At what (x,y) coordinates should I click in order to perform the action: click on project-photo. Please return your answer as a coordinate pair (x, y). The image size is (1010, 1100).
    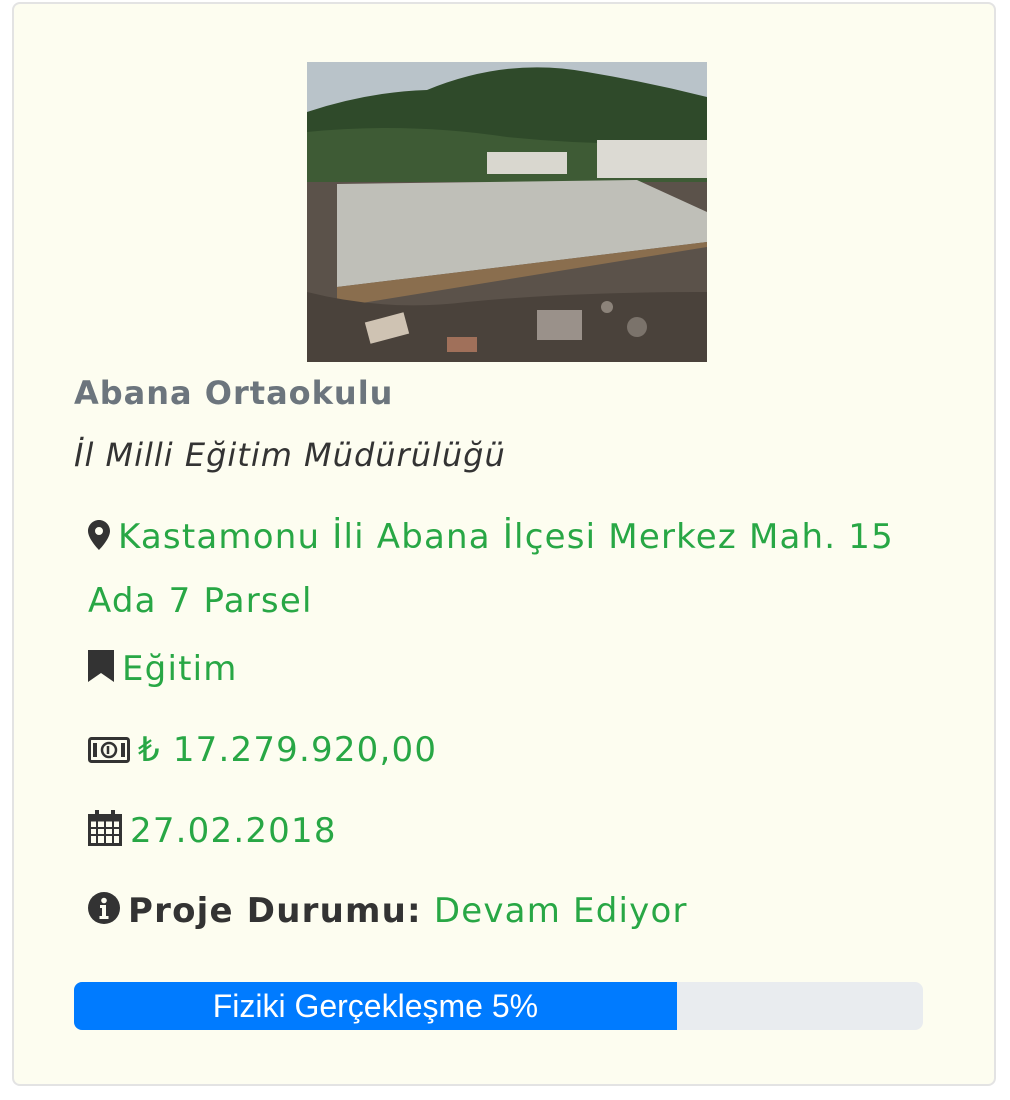
    Looking at the image, I should click on (507, 212).